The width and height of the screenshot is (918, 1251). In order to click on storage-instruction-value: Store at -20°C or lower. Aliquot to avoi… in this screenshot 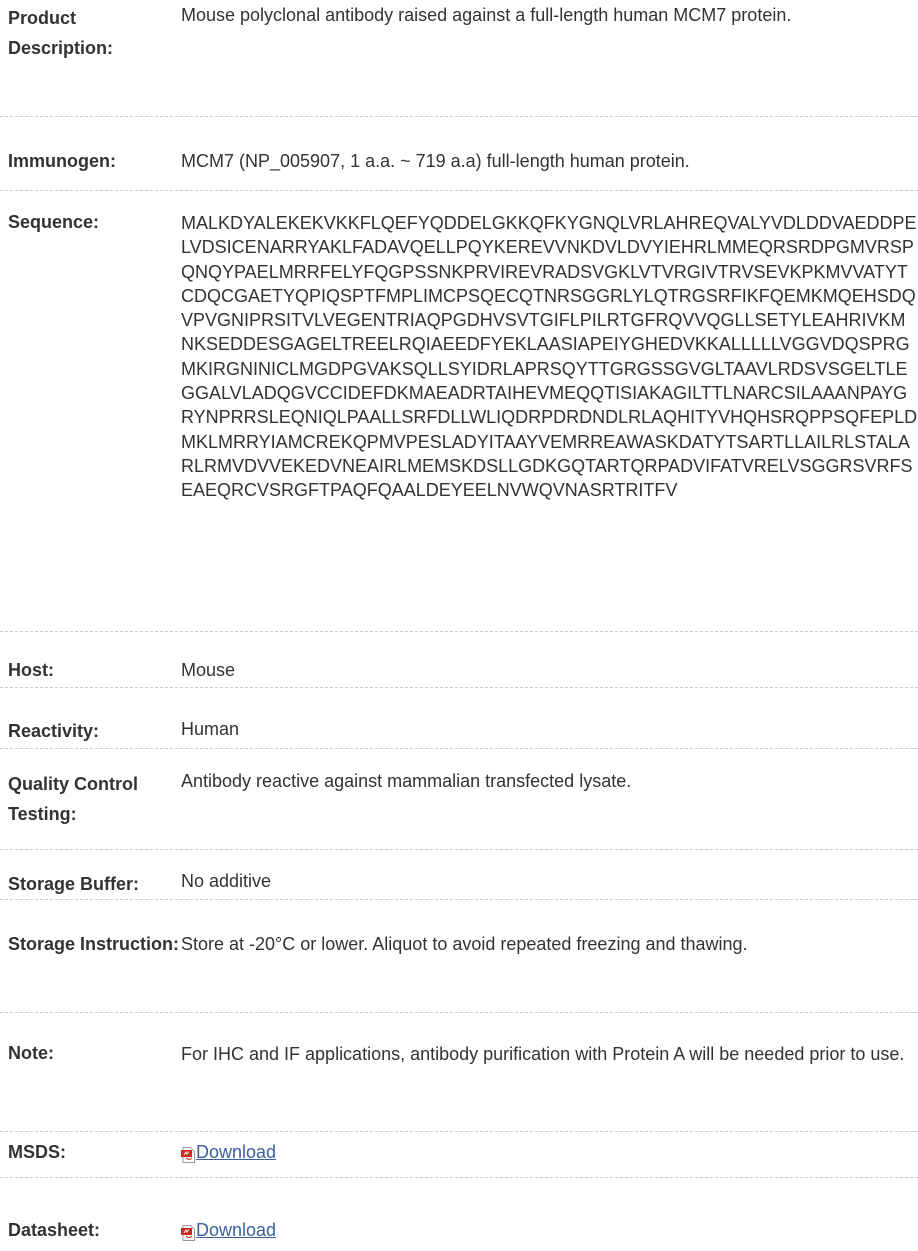, I will do `click(464, 944)`.